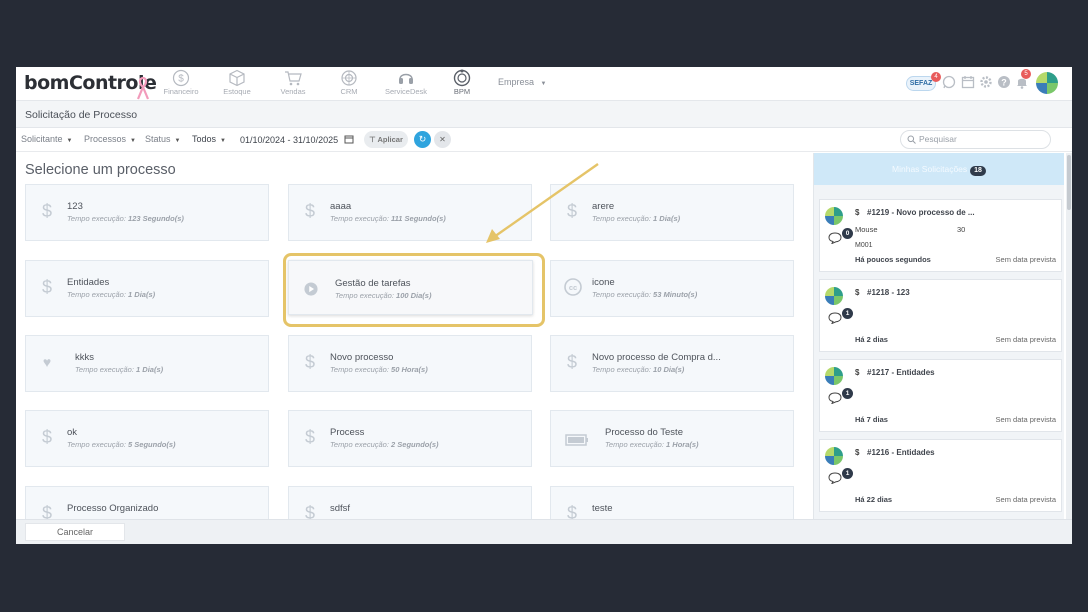 The height and width of the screenshot is (612, 1088). What do you see at coordinates (949, 82) in the screenshot?
I see `whatsapp-icon` at bounding box center [949, 82].